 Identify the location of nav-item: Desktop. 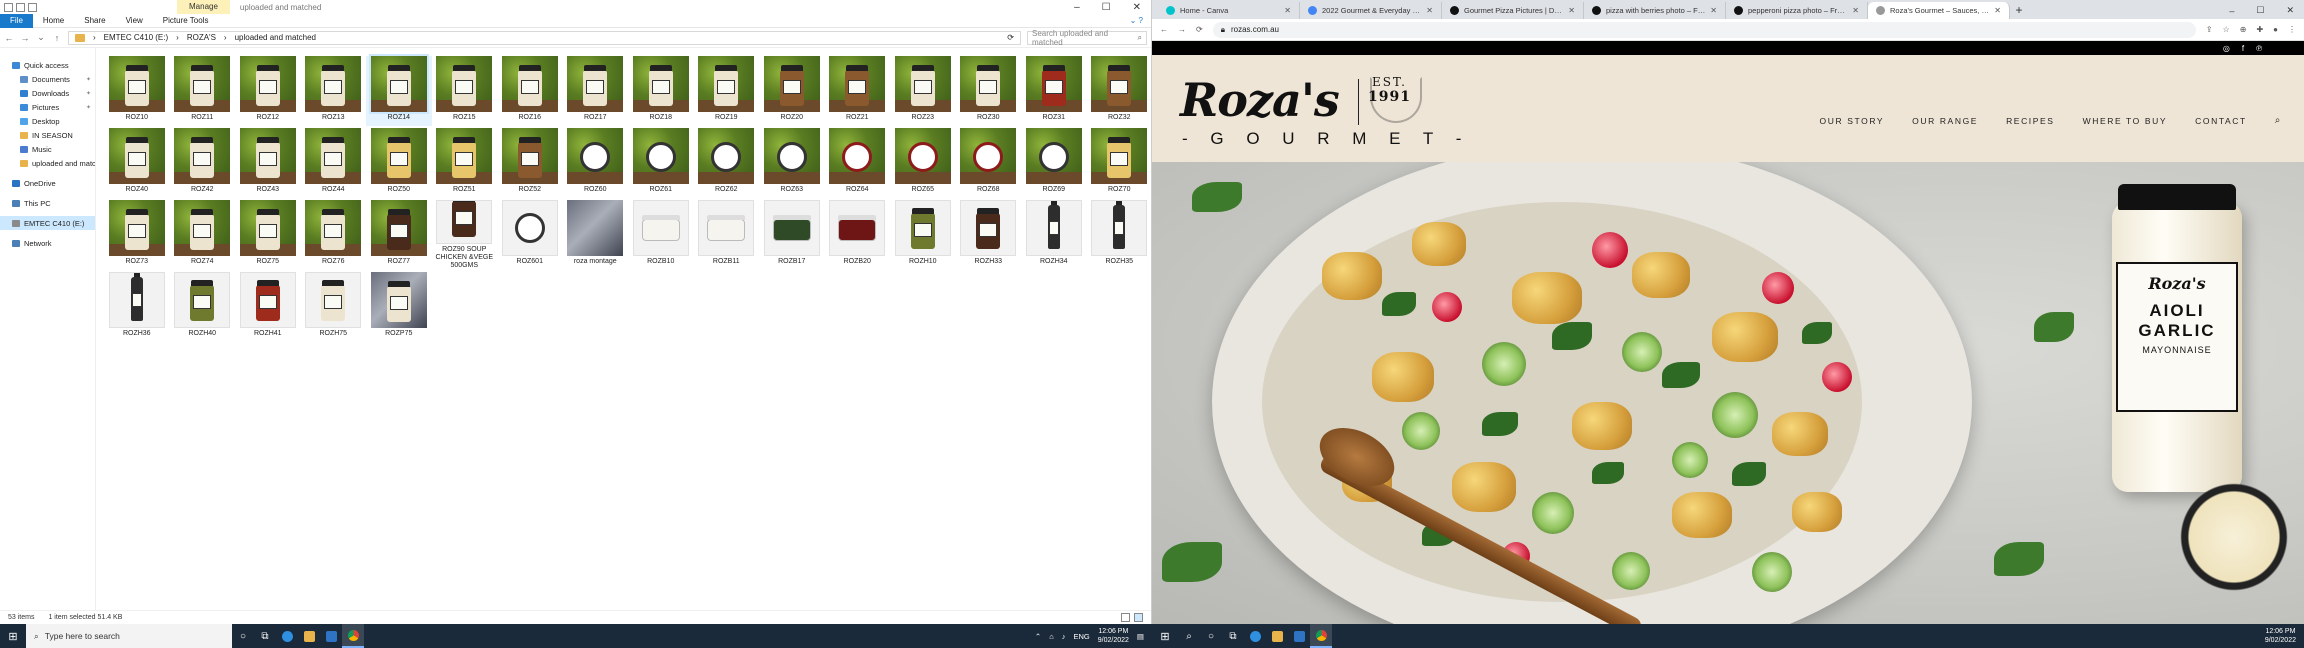
(47, 121).